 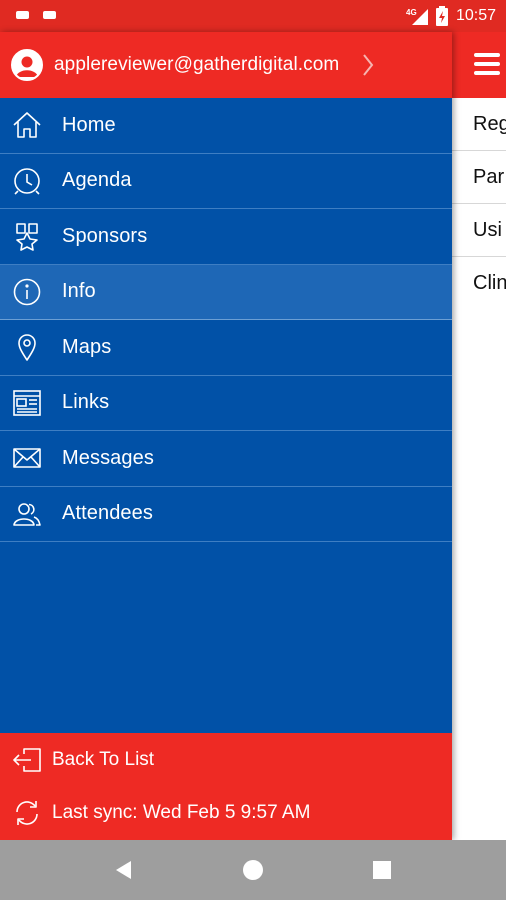 I want to click on menu-item-messages: Messages, so click(x=226, y=459).